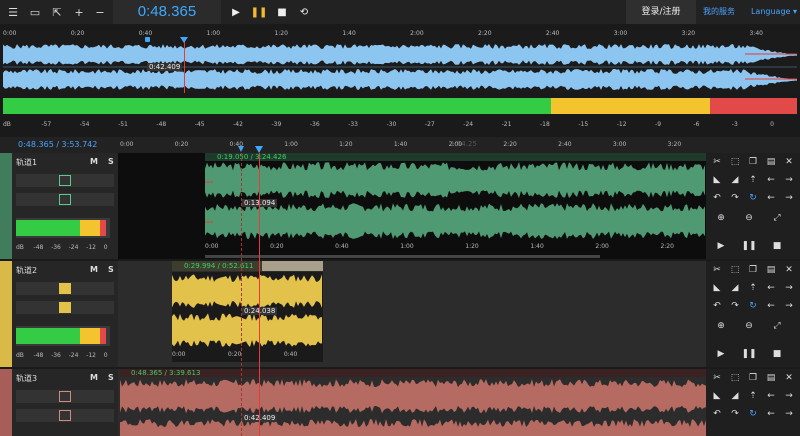  Describe the element at coordinates (455, 202) in the screenshot. I see `track-1-waveform` at that location.